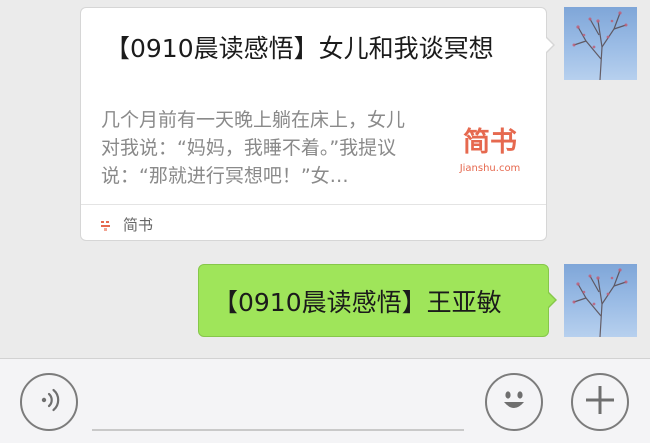  I want to click on thumbnail-domain-text: Jianshu.com, so click(490, 168).